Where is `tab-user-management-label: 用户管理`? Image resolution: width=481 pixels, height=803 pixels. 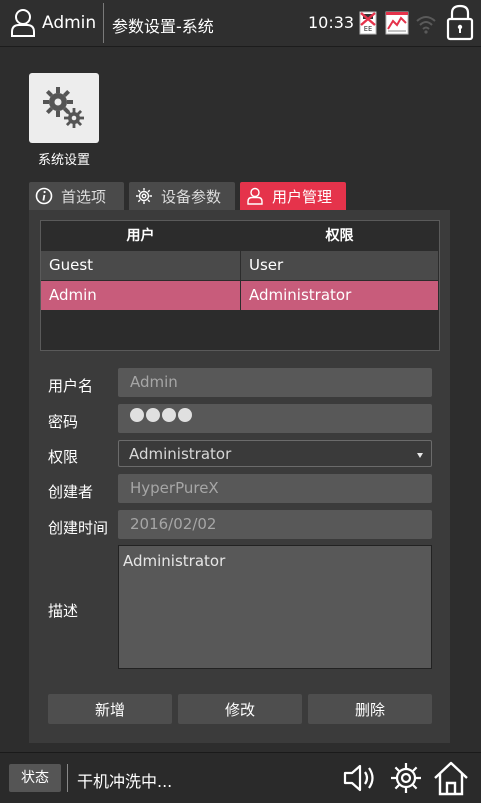
tab-user-management-label: 用户管理 is located at coordinates (302, 196).